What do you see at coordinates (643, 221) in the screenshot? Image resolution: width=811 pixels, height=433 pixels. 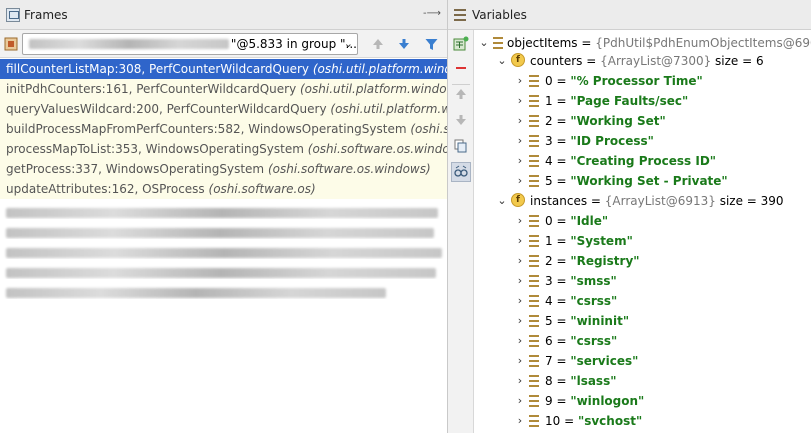 I see `tree-node-item: › 0 = "Idle"` at bounding box center [643, 221].